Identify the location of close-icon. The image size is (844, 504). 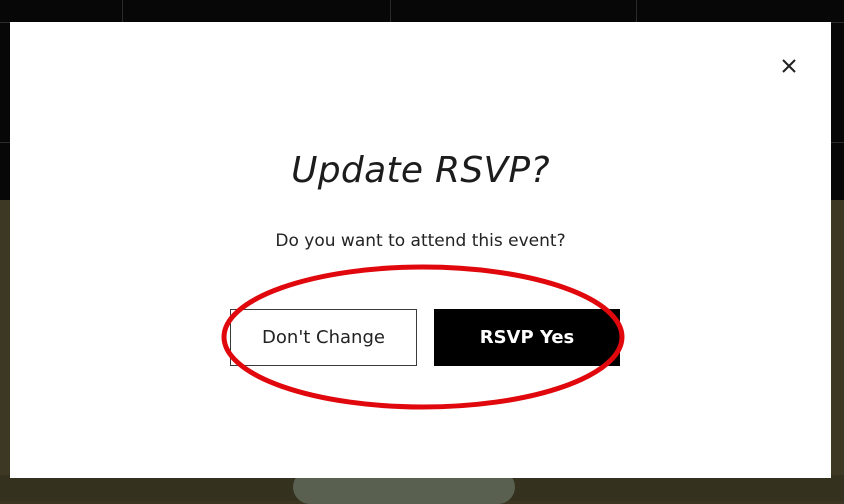
(789, 66).